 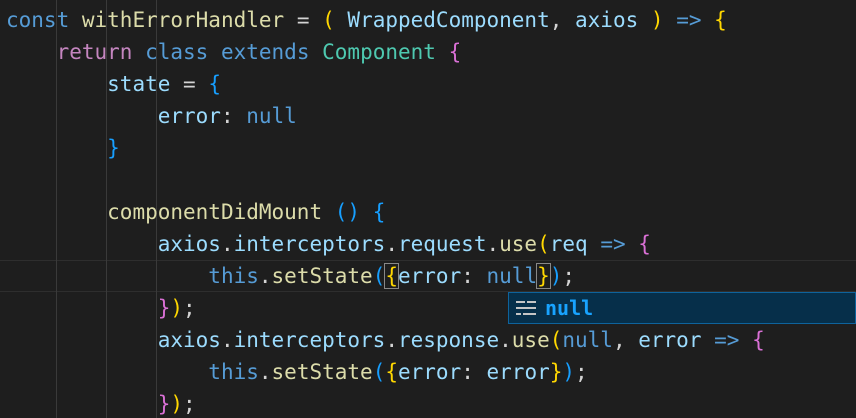 I want to click on code-token: return, so click(x=94, y=52).